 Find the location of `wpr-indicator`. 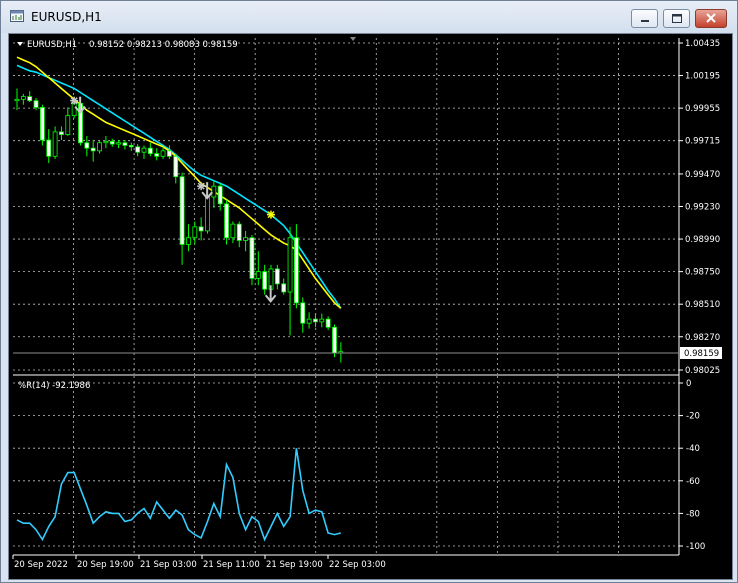

wpr-indicator is located at coordinates (178, 495).